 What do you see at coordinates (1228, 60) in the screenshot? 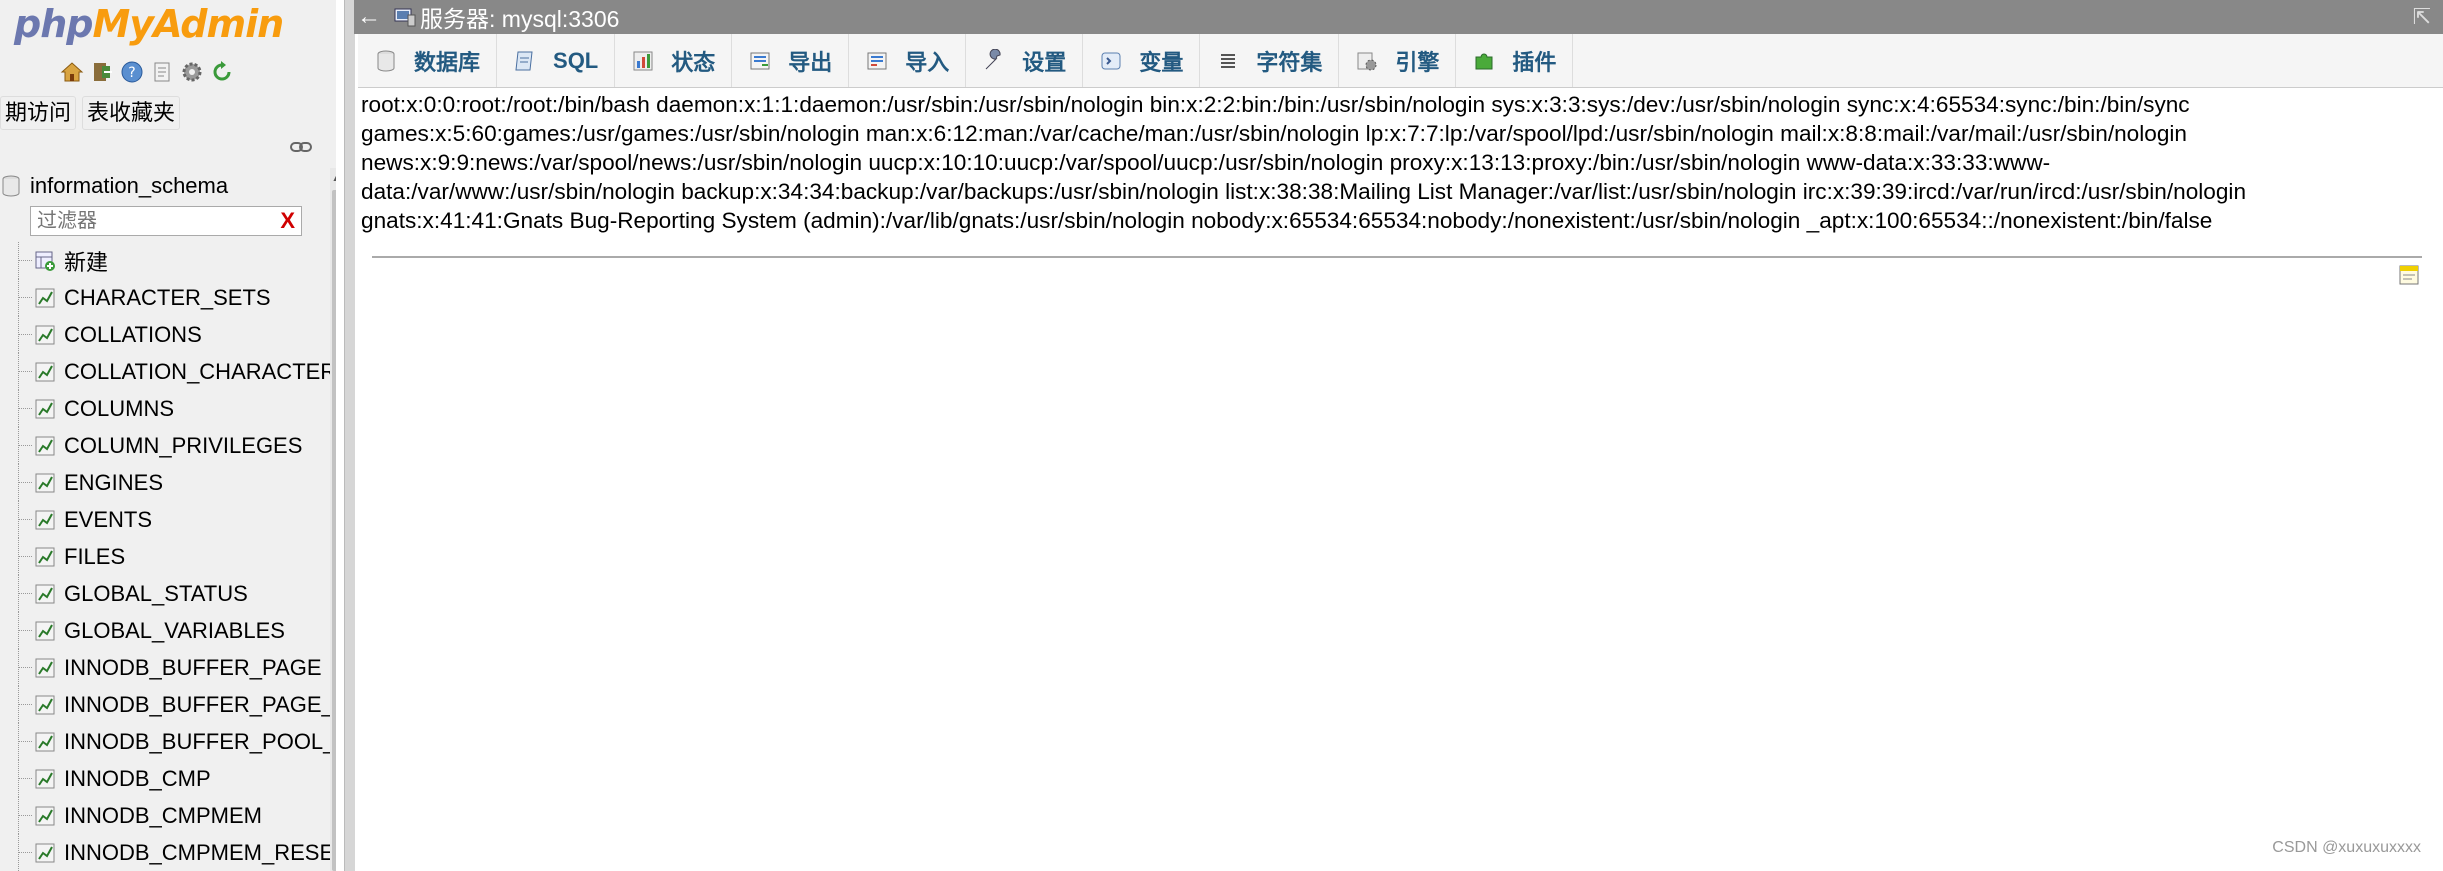
I see `charset-icon` at bounding box center [1228, 60].